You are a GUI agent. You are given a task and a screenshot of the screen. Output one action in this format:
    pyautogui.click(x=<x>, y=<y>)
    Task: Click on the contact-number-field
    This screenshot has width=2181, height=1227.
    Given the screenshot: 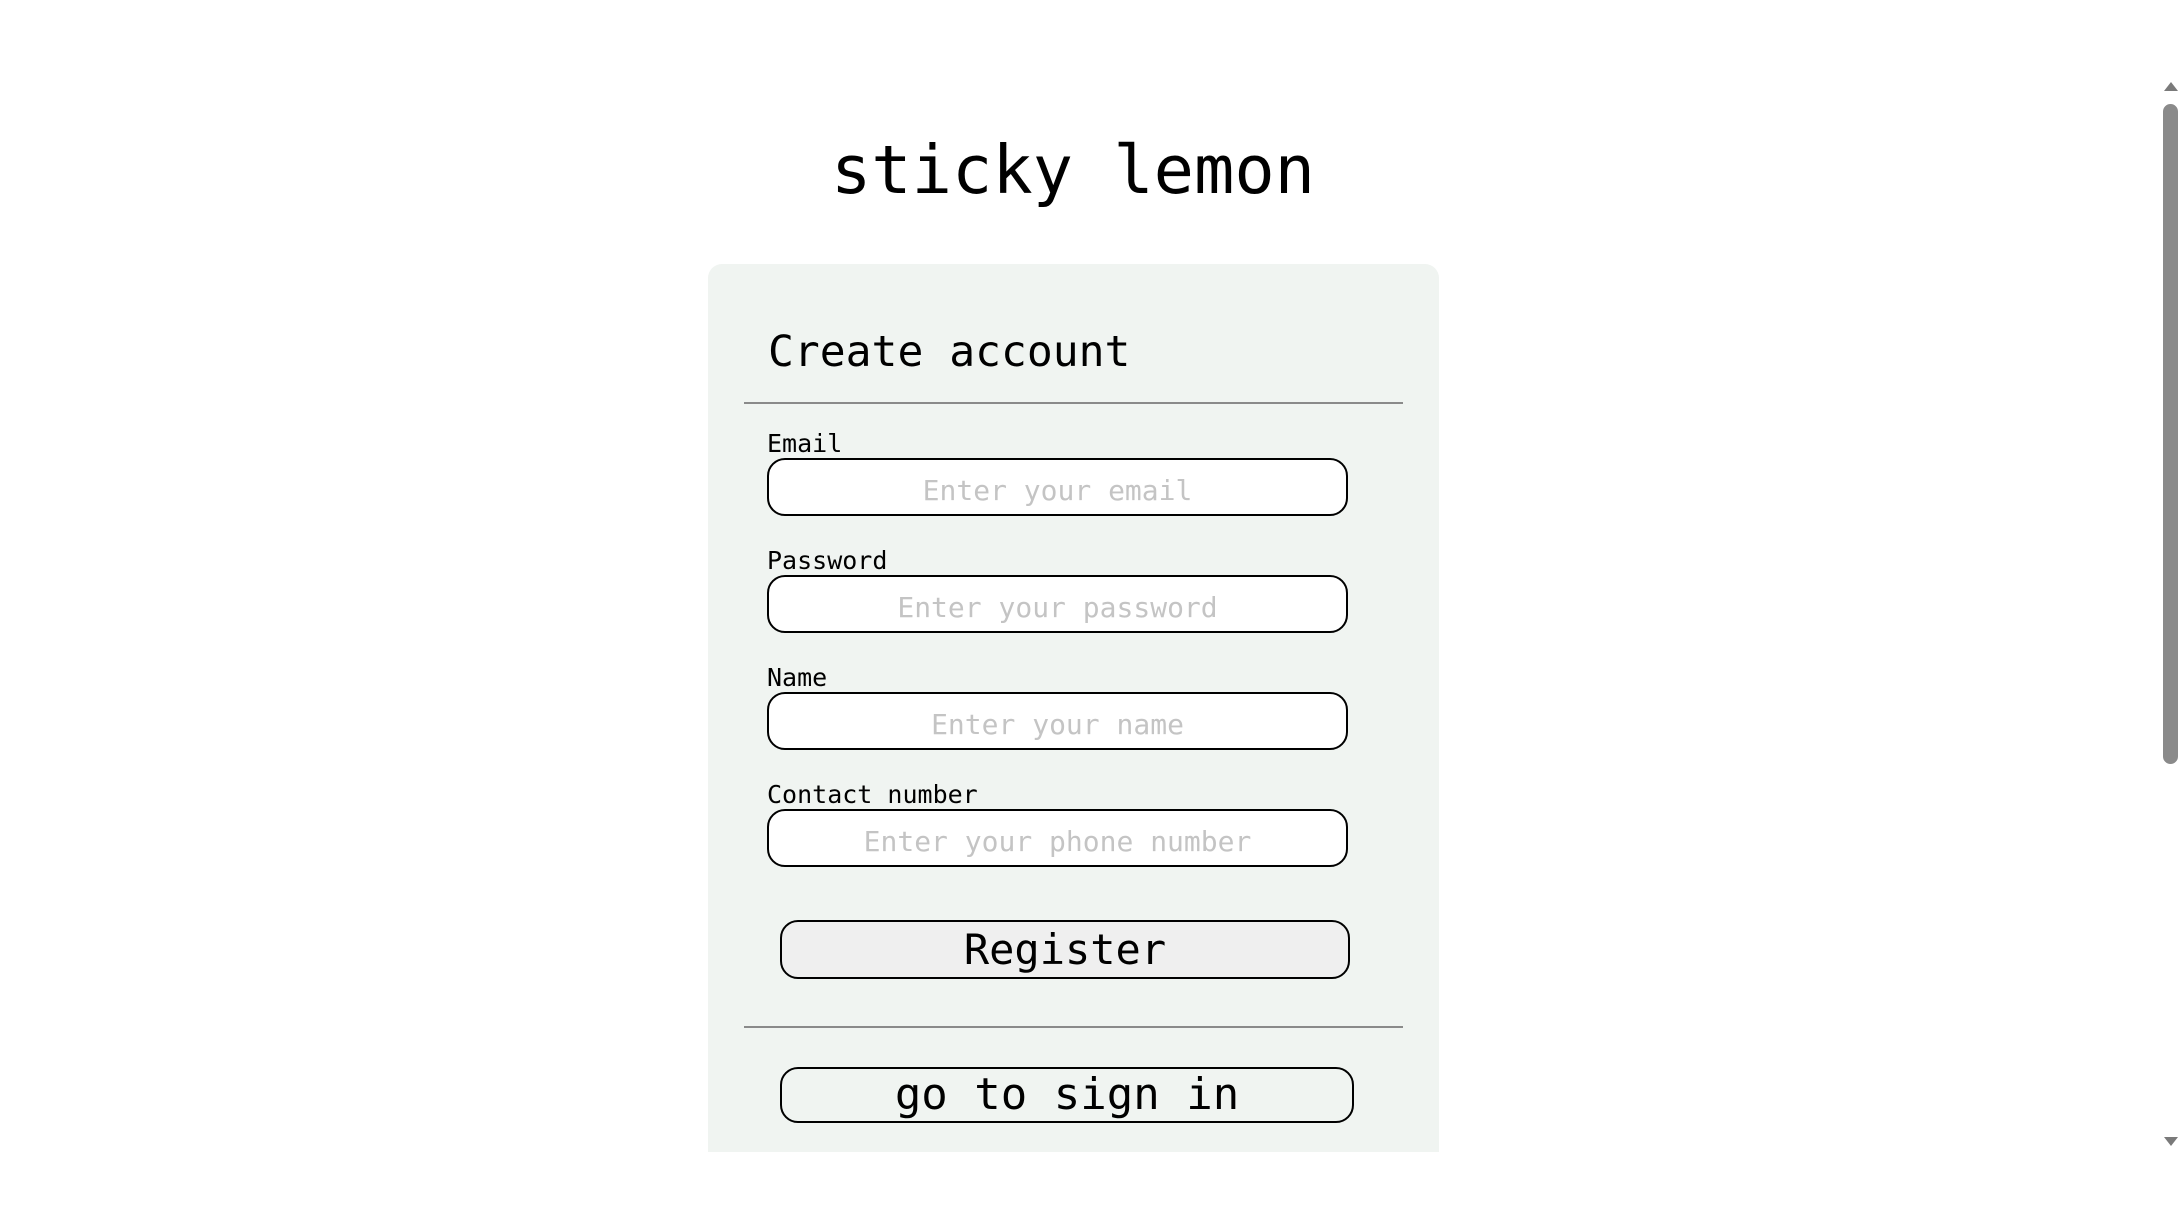 What is the action you would take?
    pyautogui.click(x=1057, y=838)
    